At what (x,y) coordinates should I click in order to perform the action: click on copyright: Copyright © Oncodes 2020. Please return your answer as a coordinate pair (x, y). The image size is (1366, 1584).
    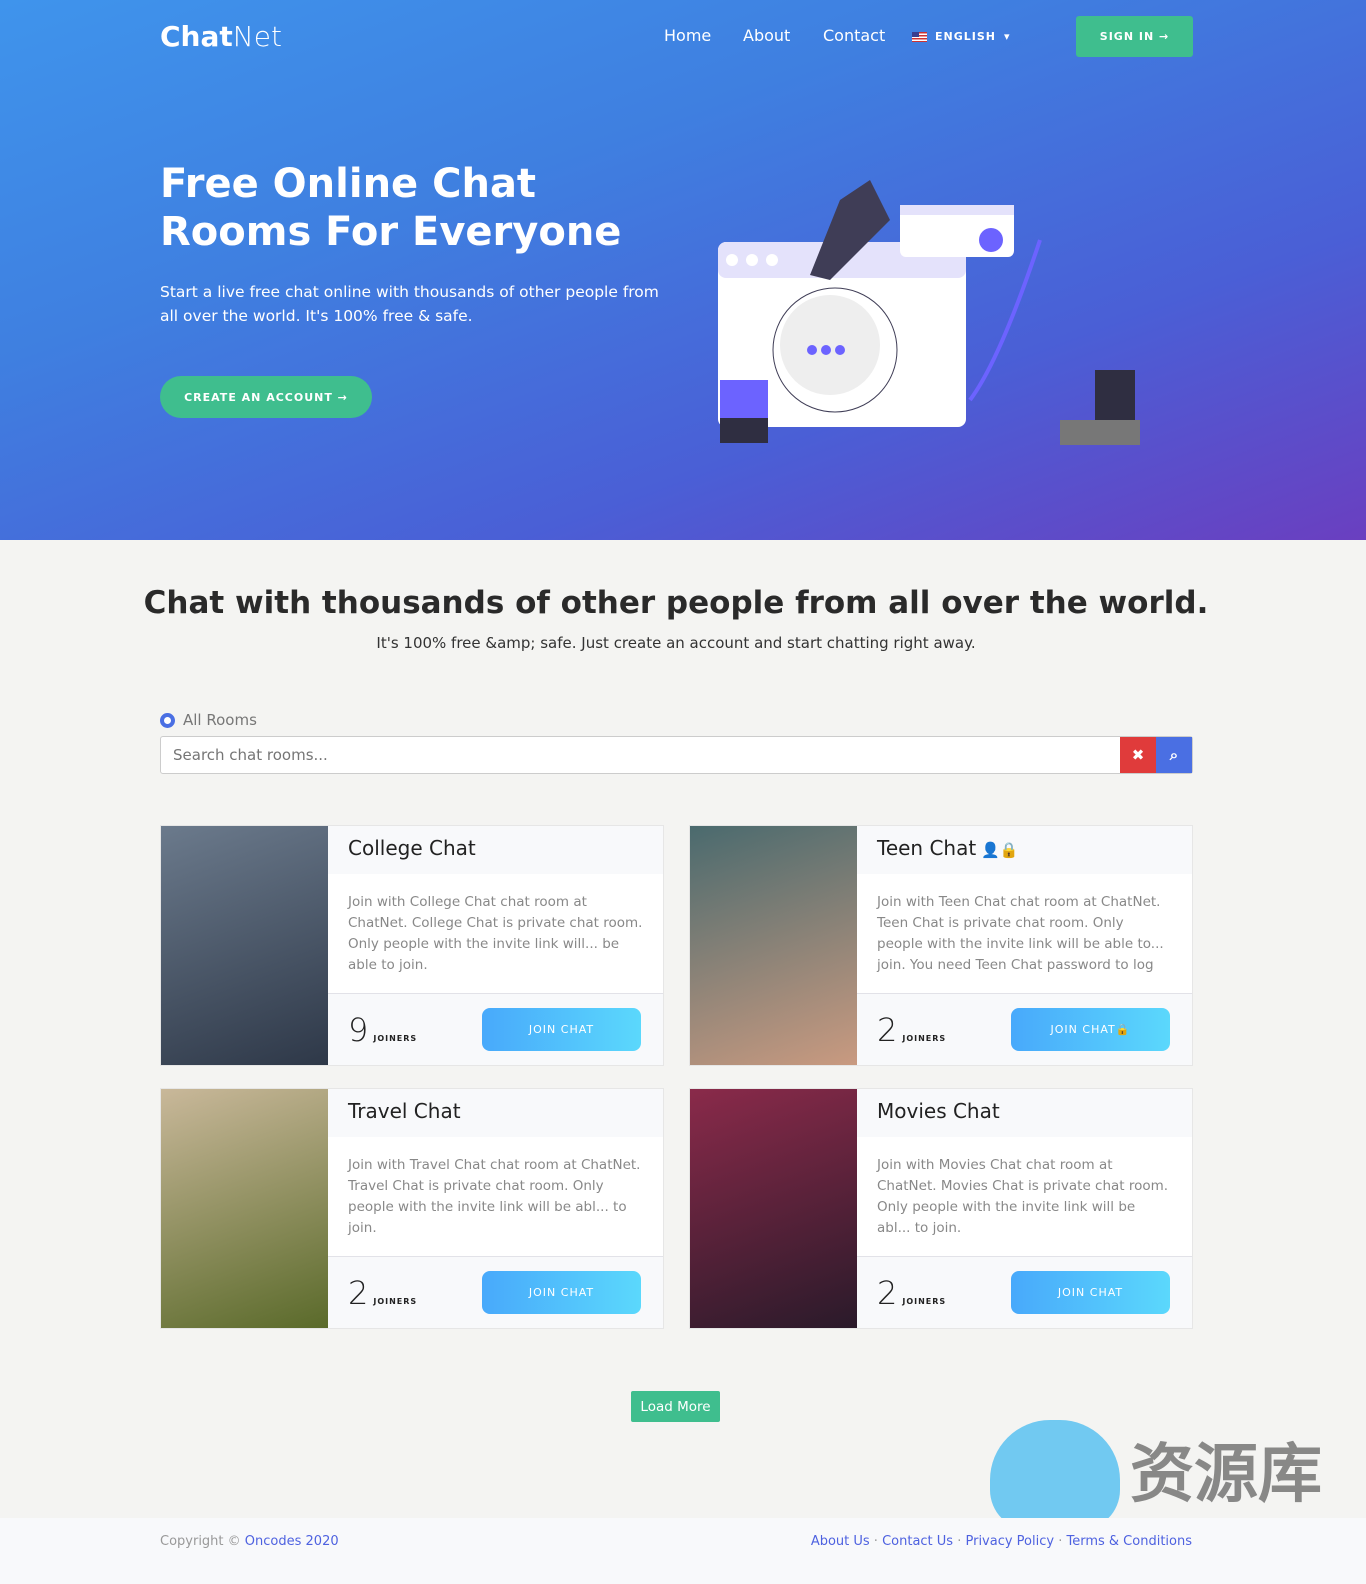
    Looking at the image, I should click on (249, 1541).